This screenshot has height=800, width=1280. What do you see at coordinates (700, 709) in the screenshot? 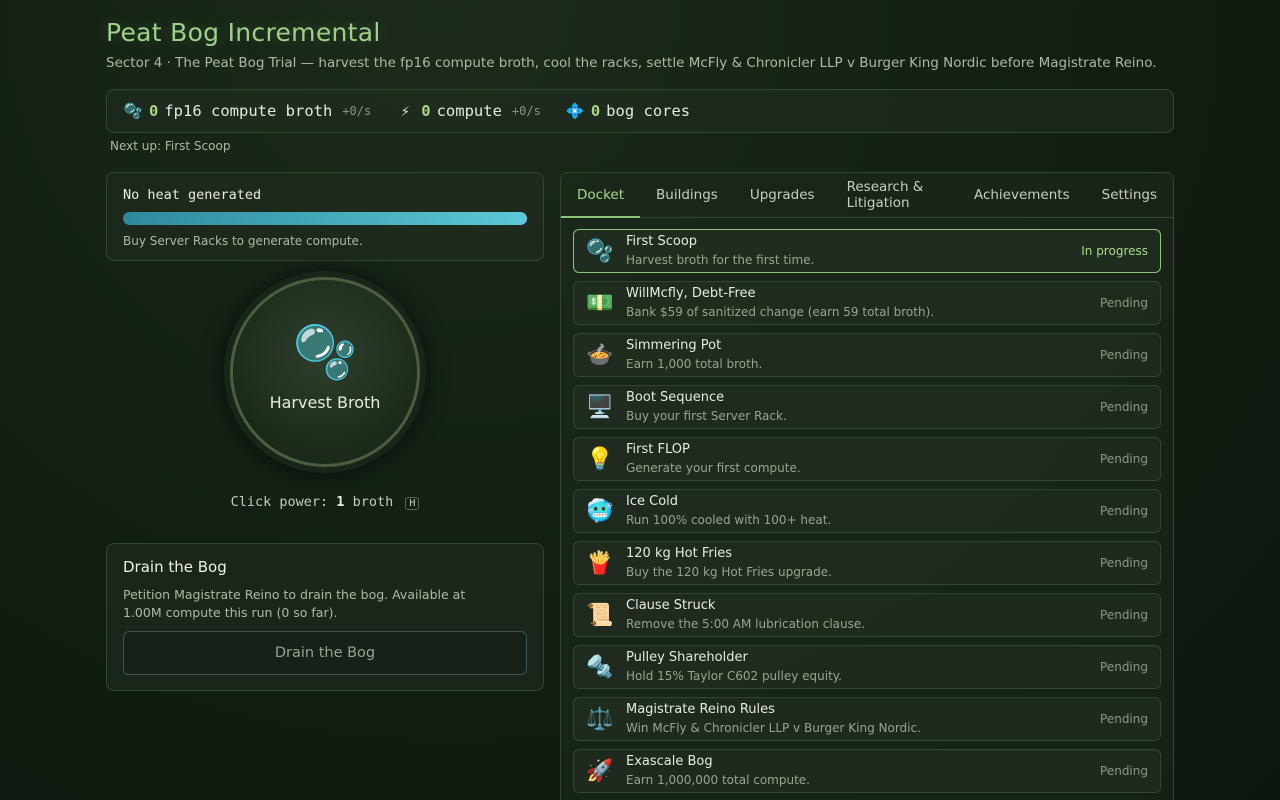
I see `docket-item-name: Magistrate Reino Rules` at bounding box center [700, 709].